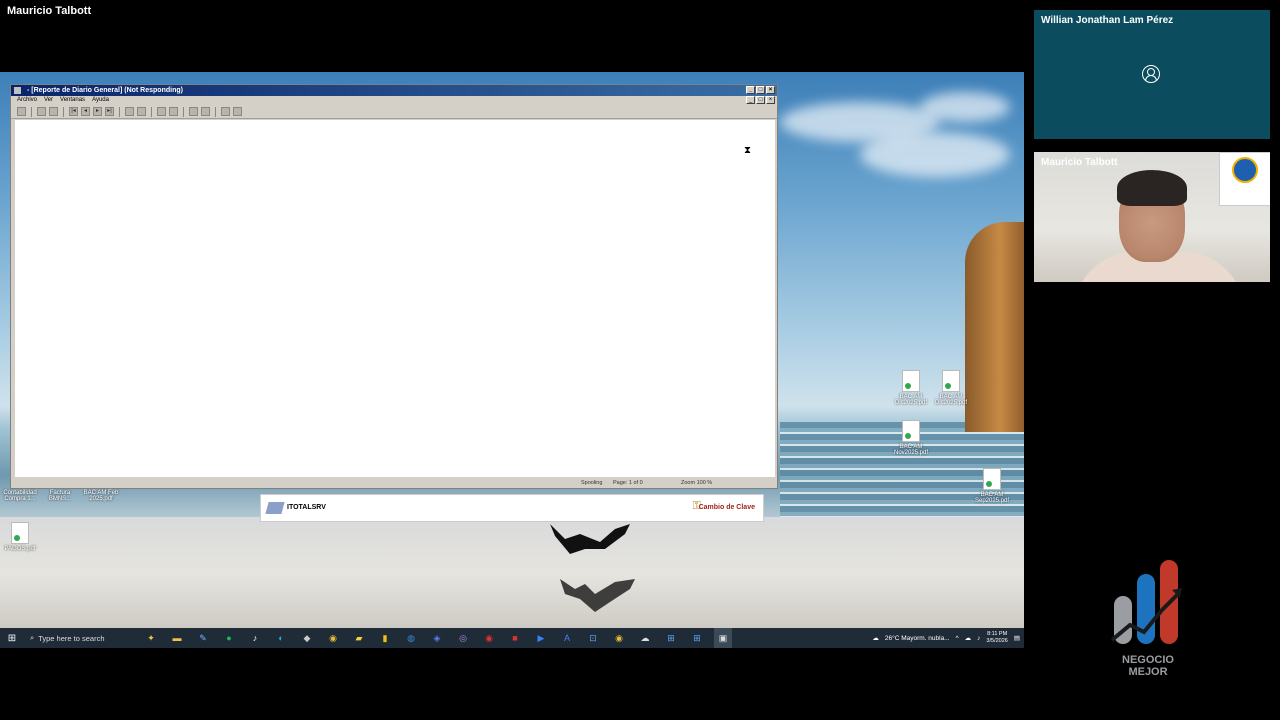 This screenshot has width=1280, height=720. What do you see at coordinates (992, 498) in the screenshot?
I see `desktop-icon-label: BAC AM Sep2025.pdf` at bounding box center [992, 498].